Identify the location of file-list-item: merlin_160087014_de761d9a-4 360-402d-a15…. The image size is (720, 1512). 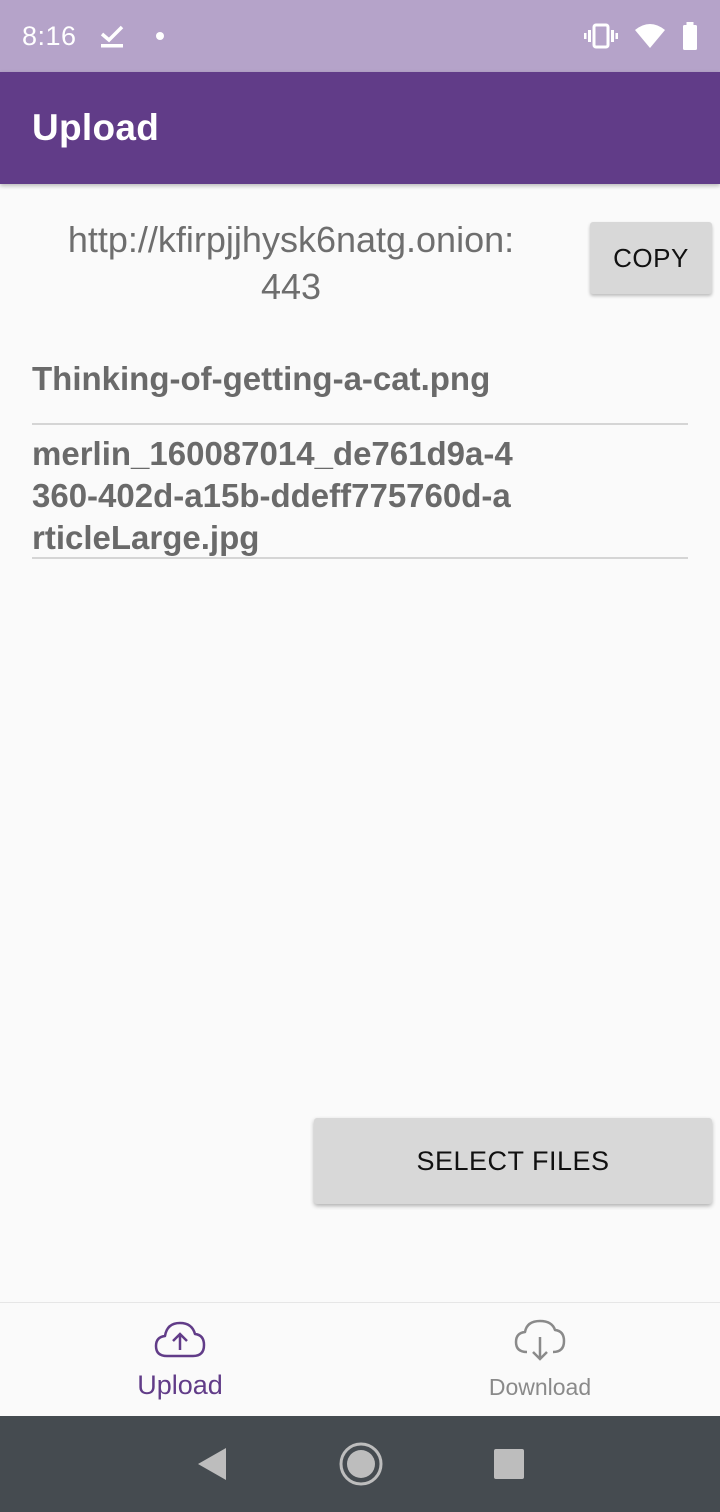
(360, 492).